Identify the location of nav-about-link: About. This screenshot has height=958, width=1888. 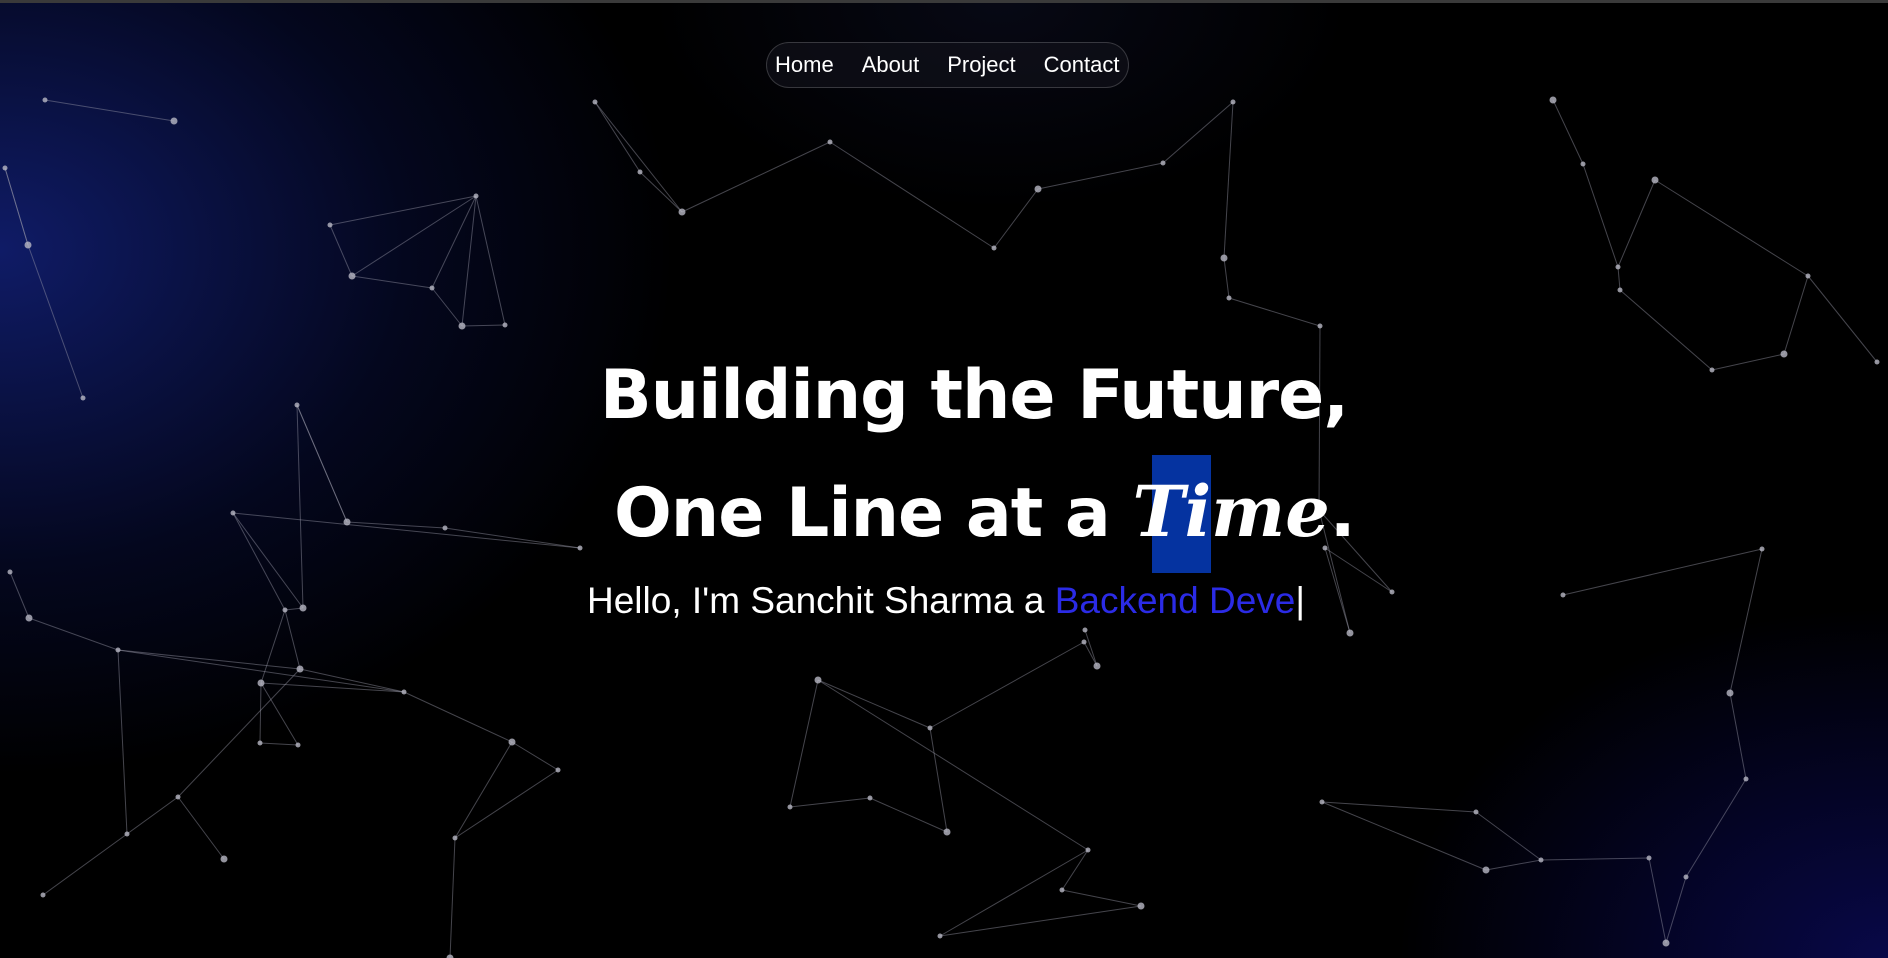
(891, 65).